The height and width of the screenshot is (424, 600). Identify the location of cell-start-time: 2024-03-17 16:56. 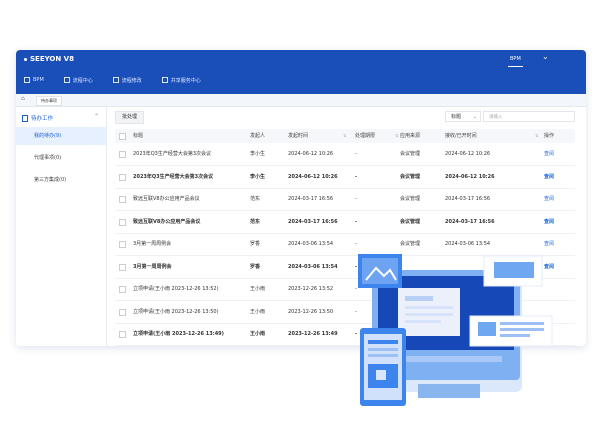
(311, 199).